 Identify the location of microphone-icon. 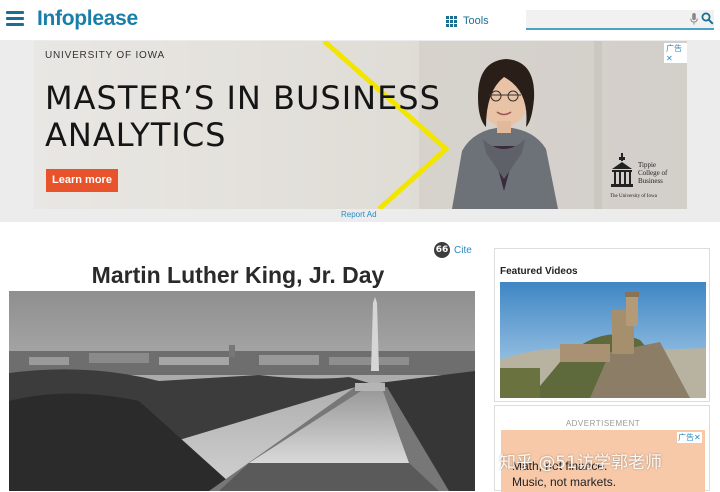
(694, 19).